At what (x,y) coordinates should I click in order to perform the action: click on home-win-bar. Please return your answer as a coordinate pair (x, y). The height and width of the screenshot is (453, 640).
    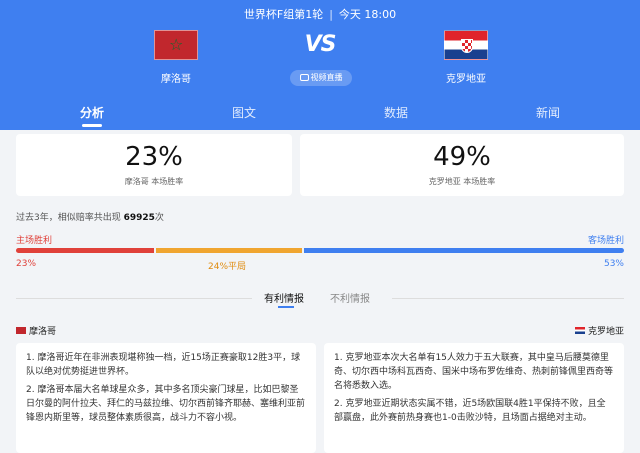
    Looking at the image, I should click on (85, 250).